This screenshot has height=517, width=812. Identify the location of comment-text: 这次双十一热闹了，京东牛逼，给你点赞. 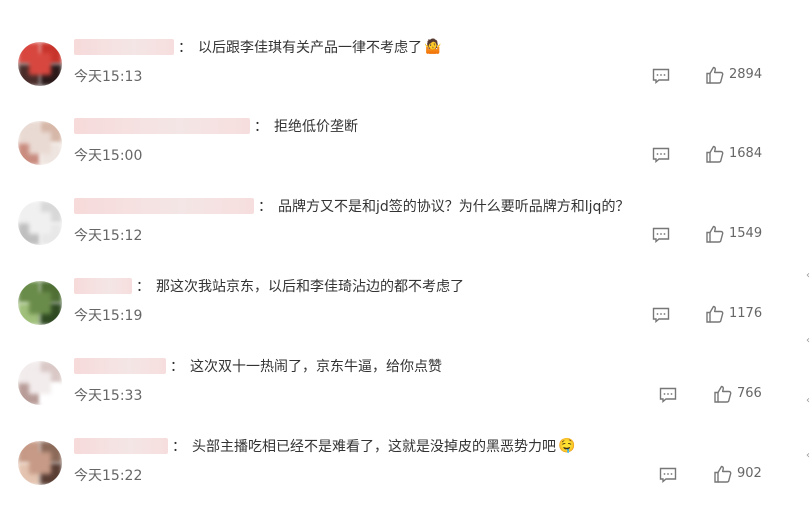
(316, 366).